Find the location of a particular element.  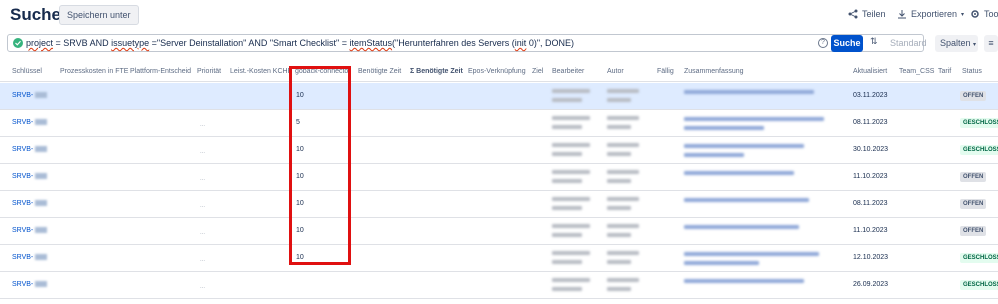

updated-date: 11.10.2023 is located at coordinates (870, 230).